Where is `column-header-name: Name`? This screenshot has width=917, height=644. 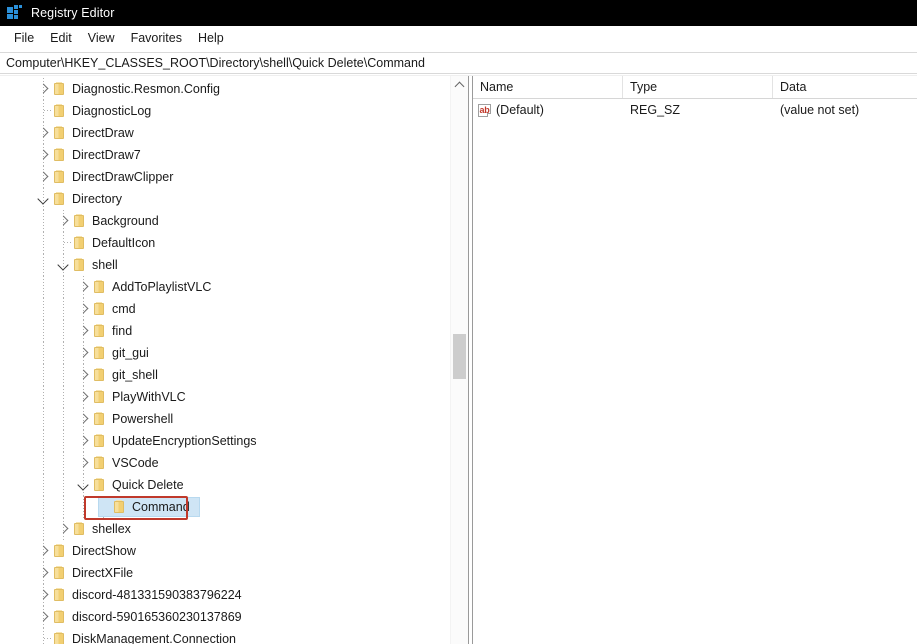 column-header-name: Name is located at coordinates (548, 87).